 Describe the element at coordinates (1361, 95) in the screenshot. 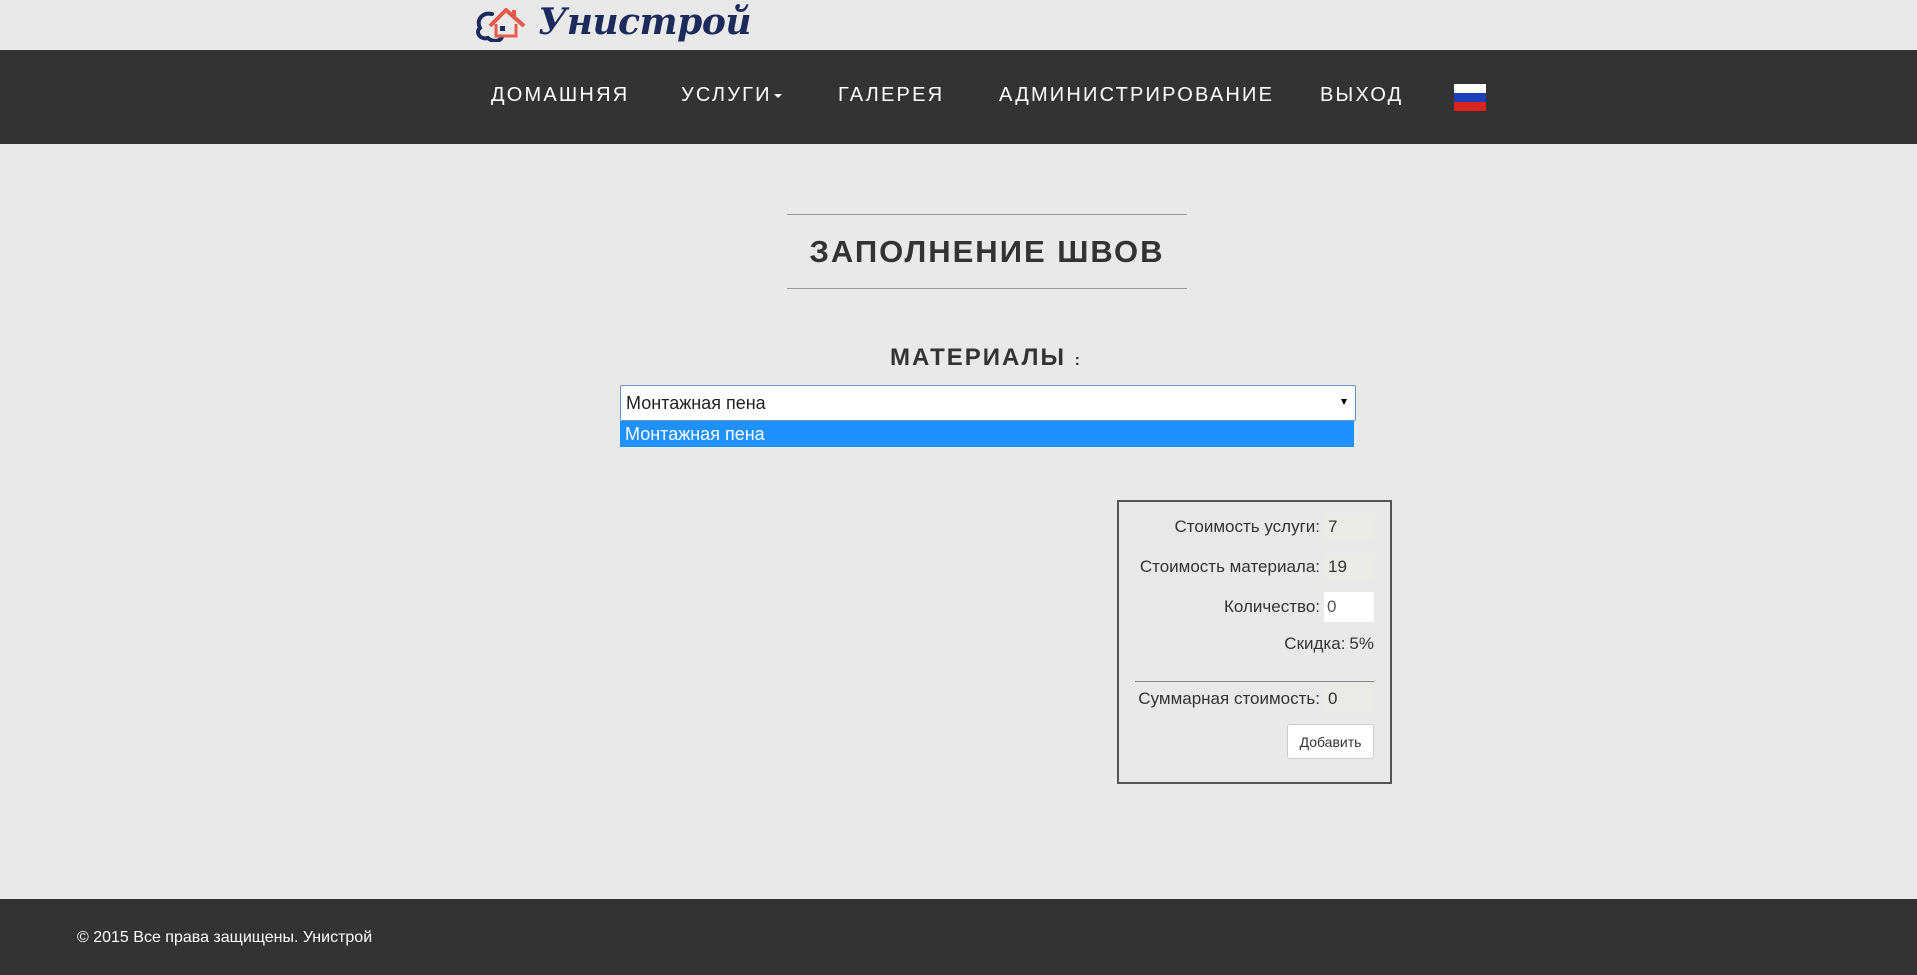

I see `nav-item-logout: ВЫХОД` at that location.